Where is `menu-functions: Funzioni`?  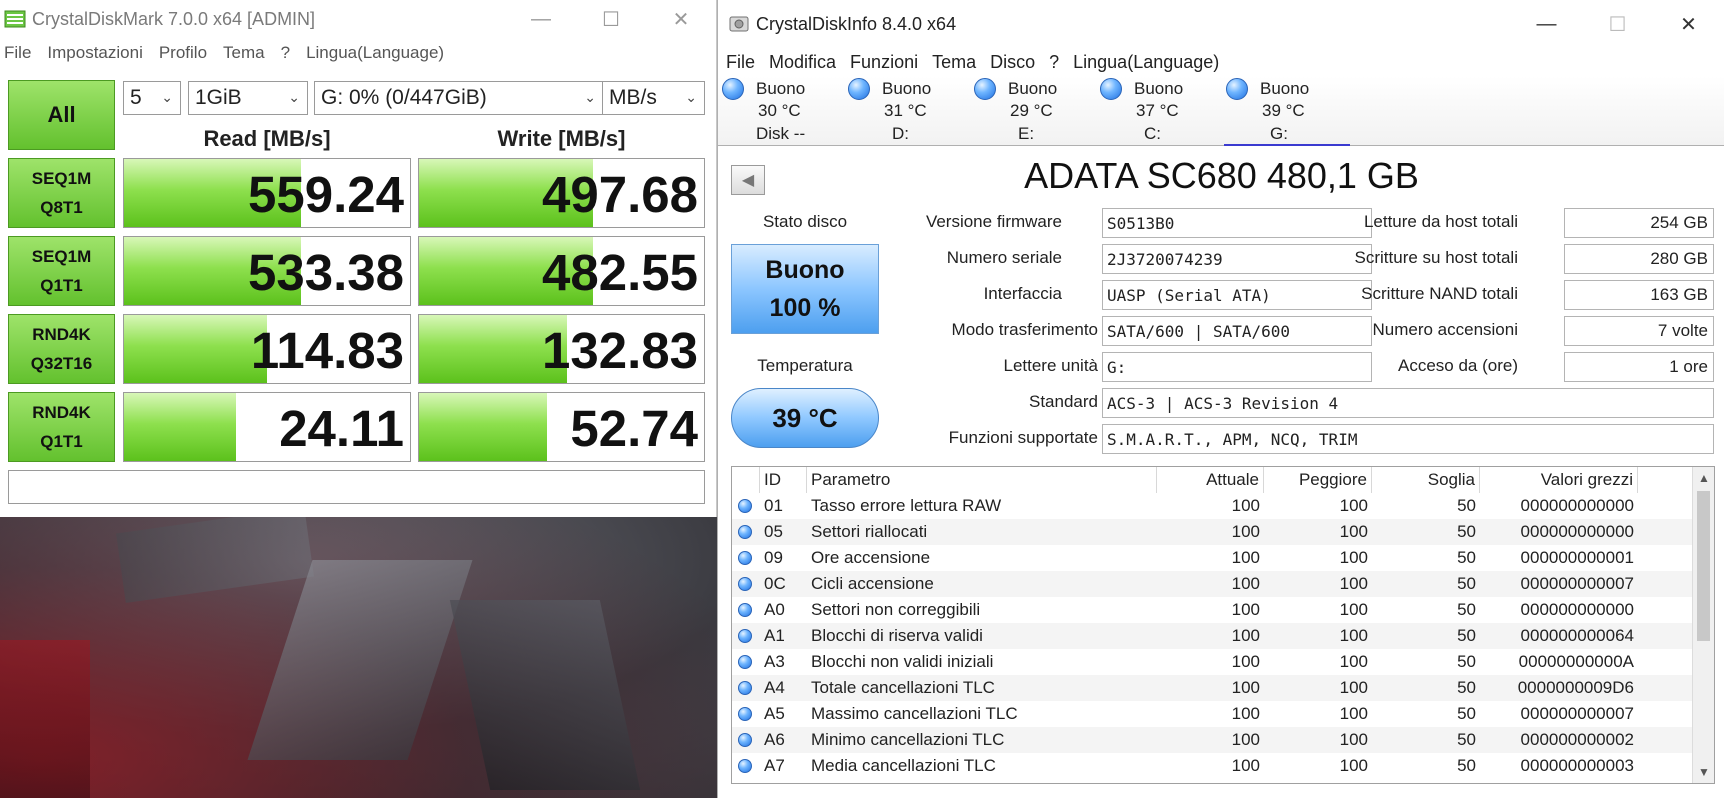 menu-functions: Funzioni is located at coordinates (884, 62).